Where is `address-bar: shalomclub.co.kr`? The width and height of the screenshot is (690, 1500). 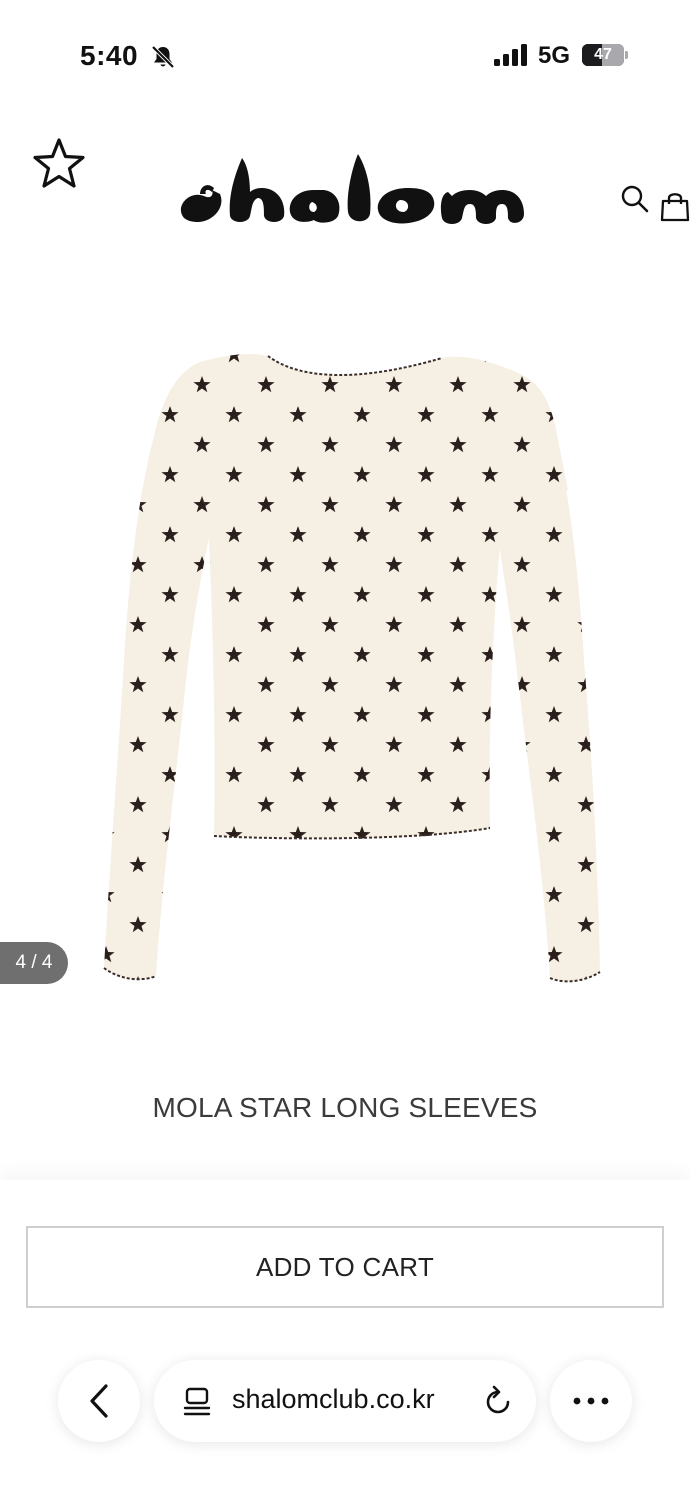 address-bar: shalomclub.co.kr is located at coordinates (345, 1401).